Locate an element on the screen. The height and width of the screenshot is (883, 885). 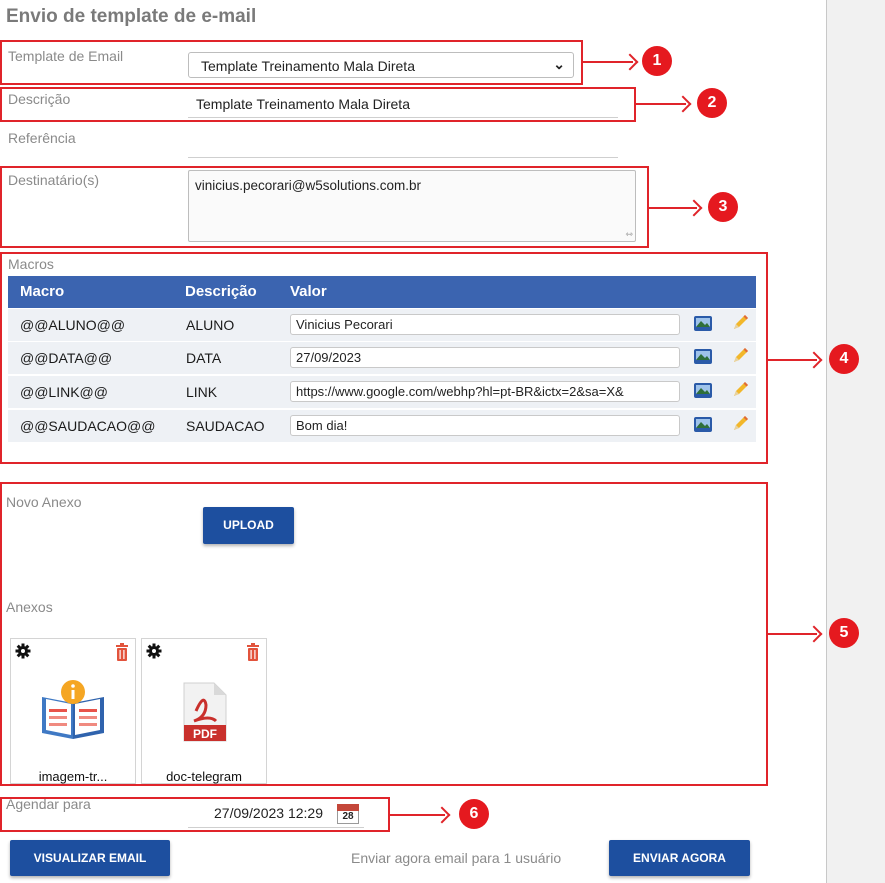
page-title: Envio de template de e-mail is located at coordinates (131, 16).